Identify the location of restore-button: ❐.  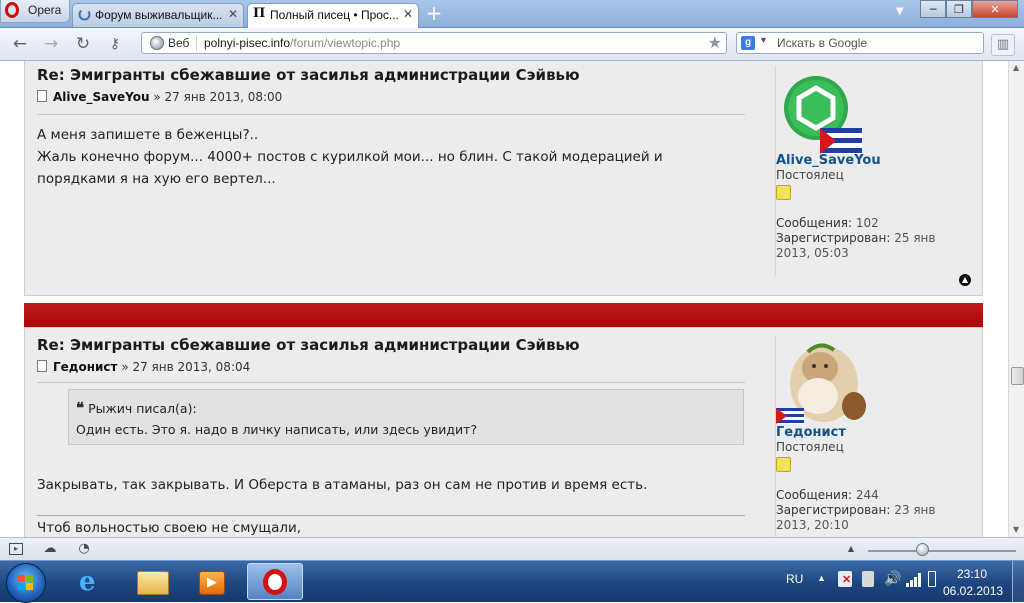
(959, 9).